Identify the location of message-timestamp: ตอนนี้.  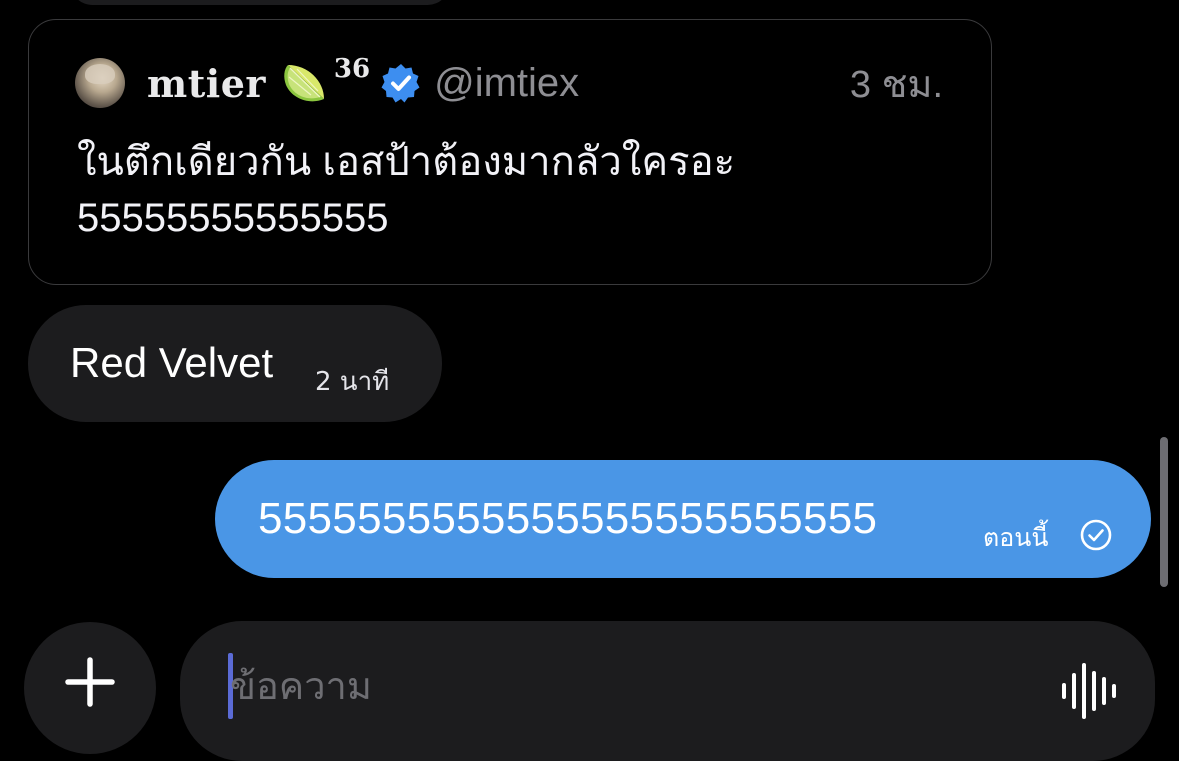
(1016, 537).